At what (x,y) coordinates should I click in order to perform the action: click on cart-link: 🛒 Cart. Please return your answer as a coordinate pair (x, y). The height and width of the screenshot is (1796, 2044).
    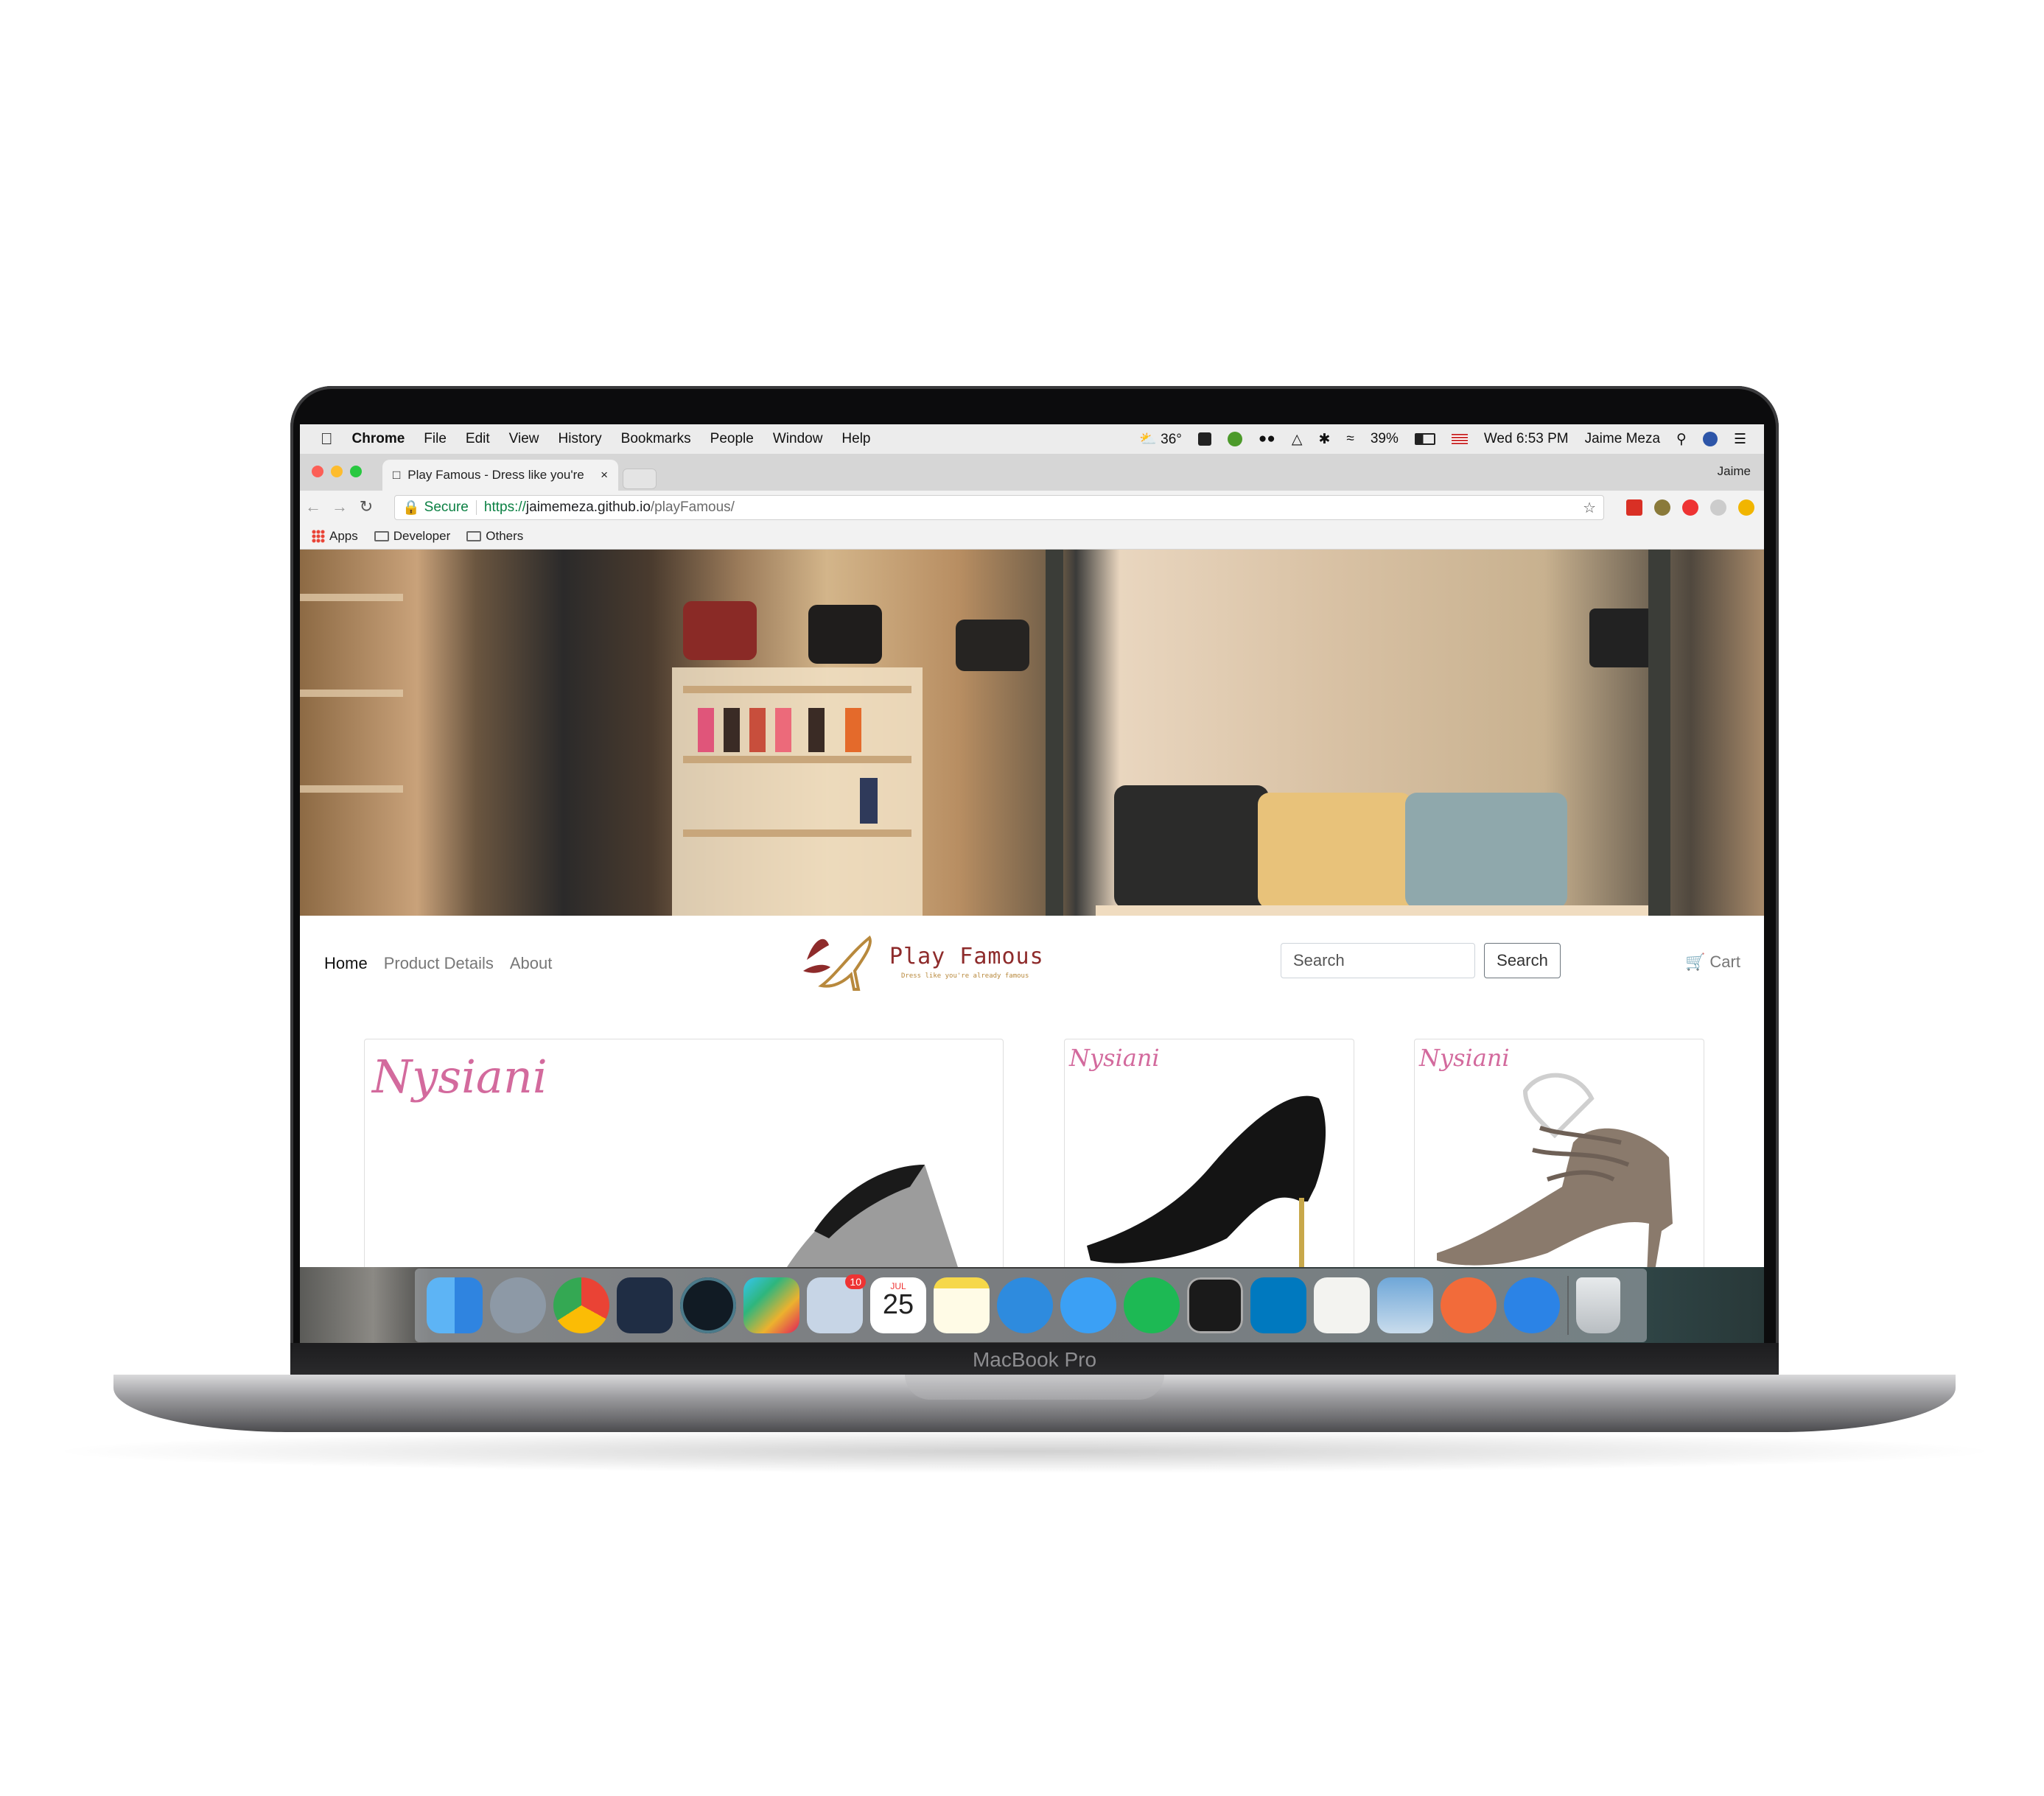
    Looking at the image, I should click on (1712, 962).